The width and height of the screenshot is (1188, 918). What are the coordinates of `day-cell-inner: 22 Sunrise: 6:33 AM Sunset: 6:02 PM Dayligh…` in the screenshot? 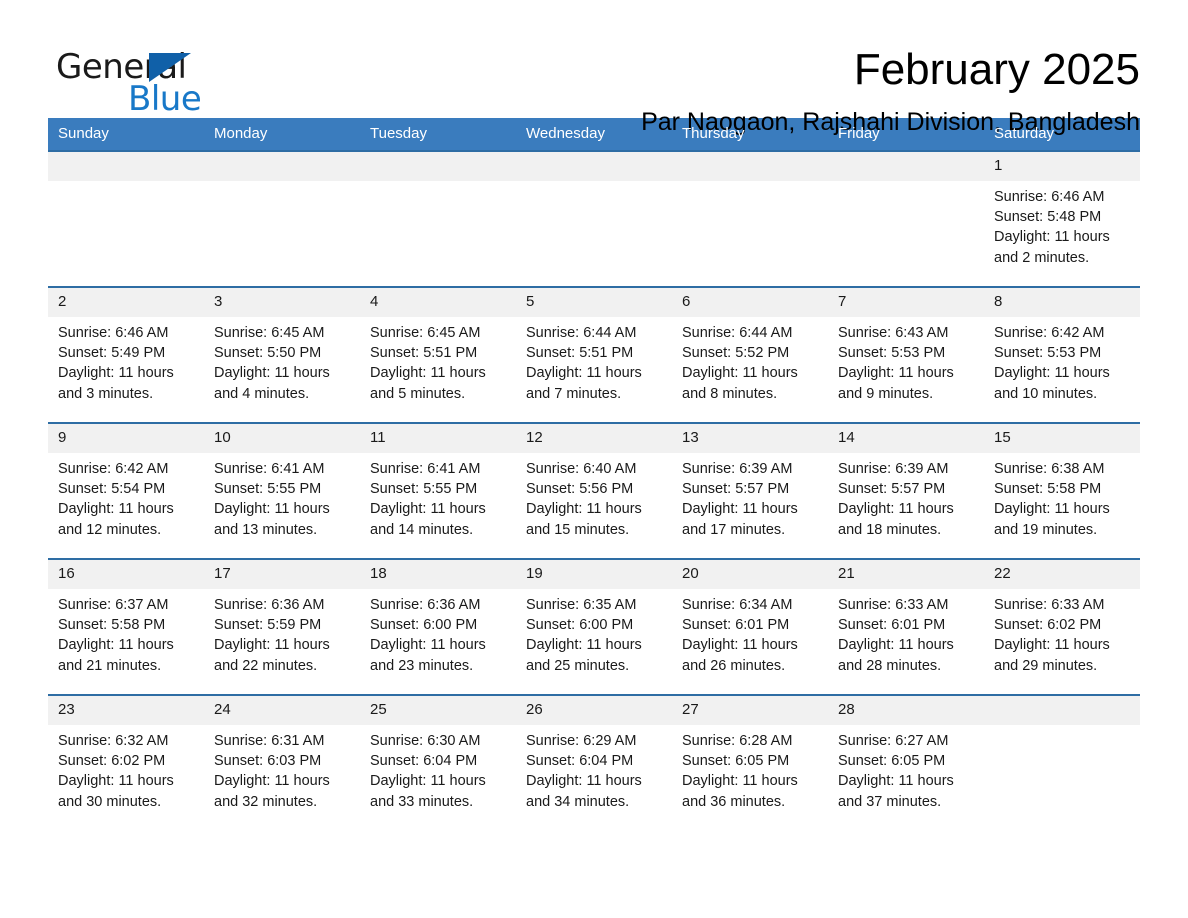 It's located at (1062, 627).